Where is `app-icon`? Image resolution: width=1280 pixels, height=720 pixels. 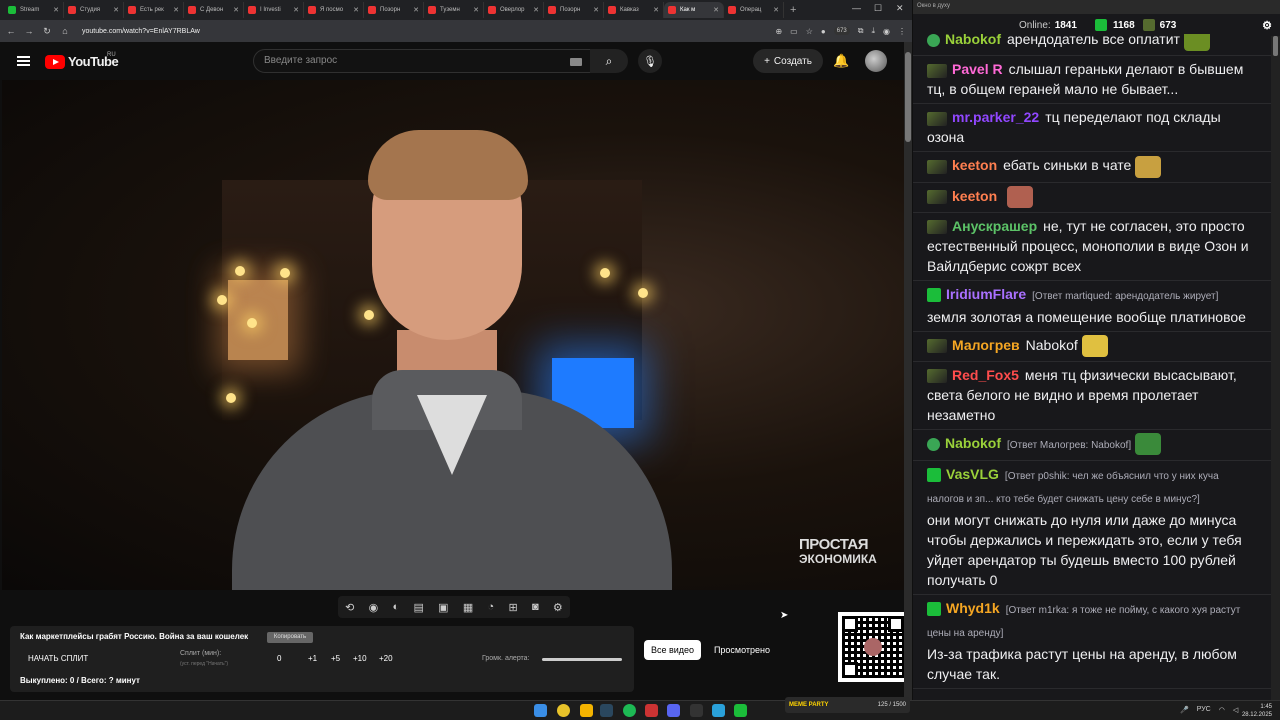
app-icon is located at coordinates (651, 710).